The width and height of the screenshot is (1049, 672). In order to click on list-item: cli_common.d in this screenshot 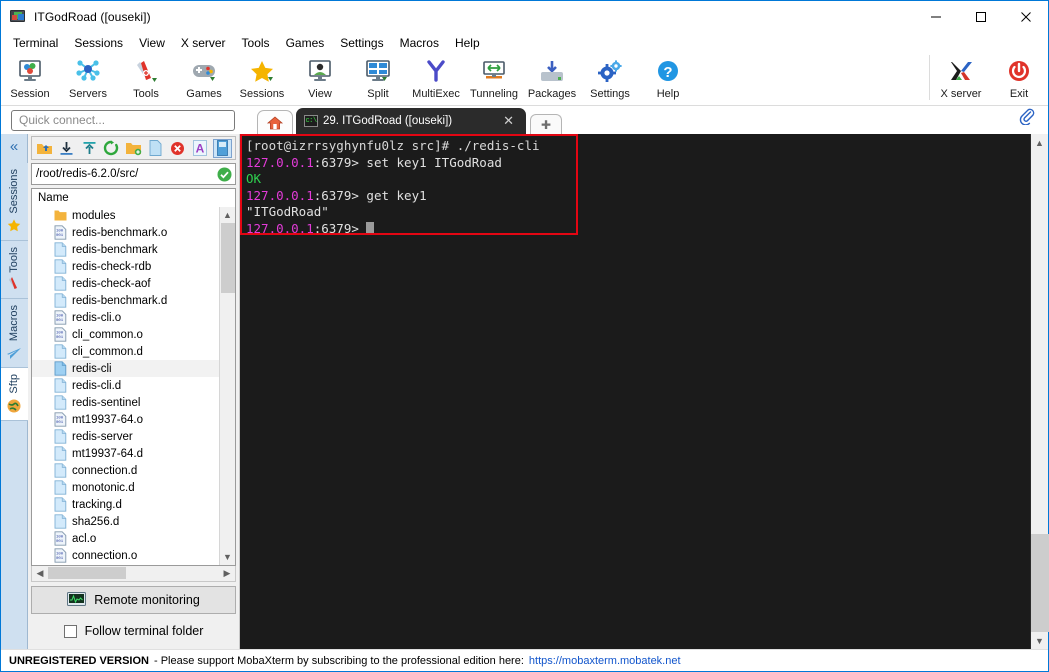, I will do `click(125, 351)`.